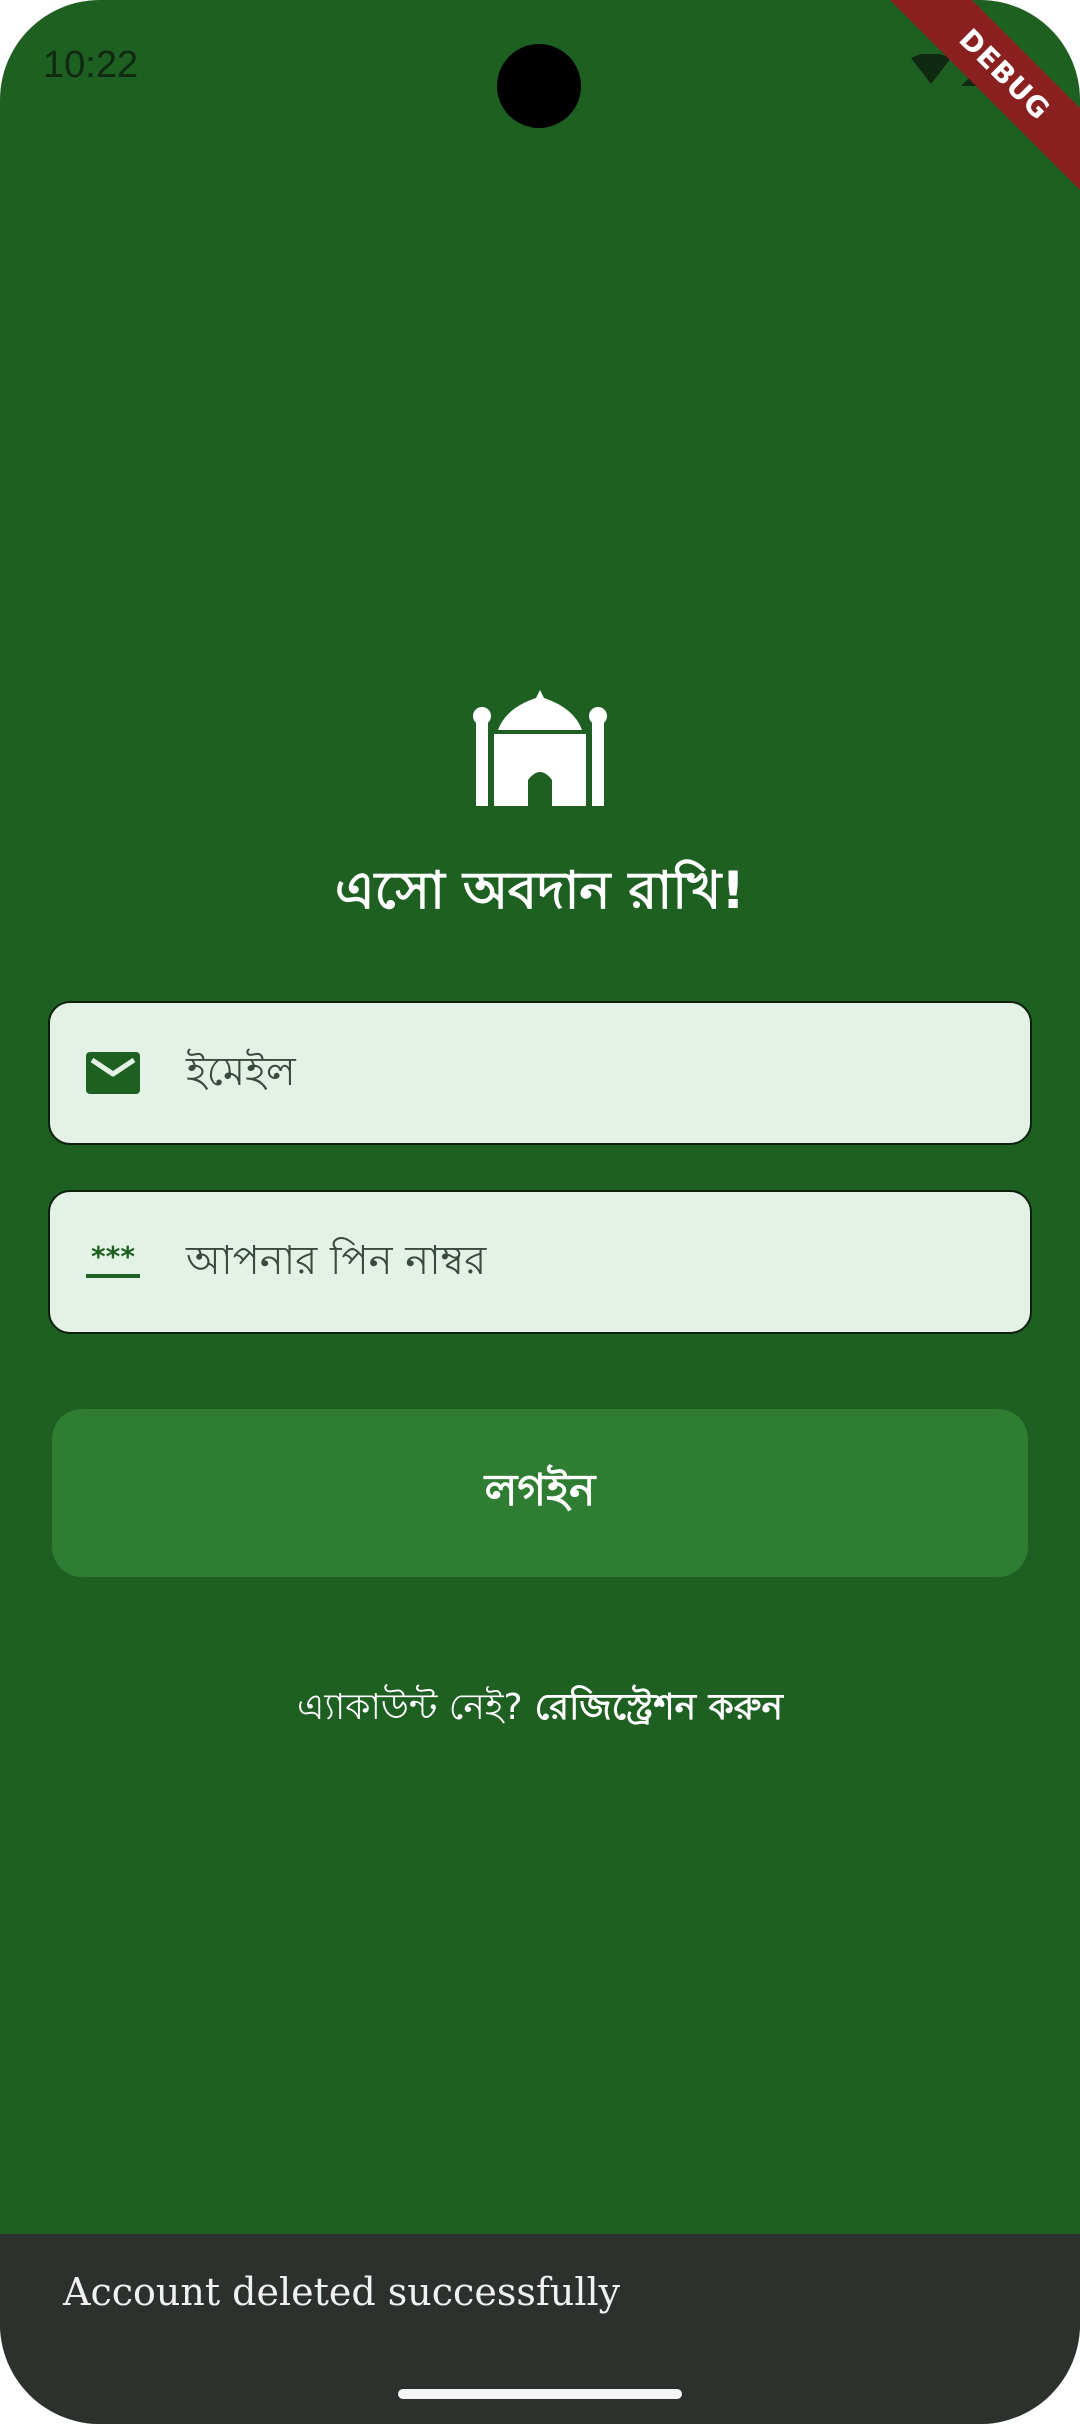 The width and height of the screenshot is (1080, 2424). Describe the element at coordinates (540, 1262) in the screenshot. I see `pin-field: *** আপনার পিন নাম্বর` at that location.